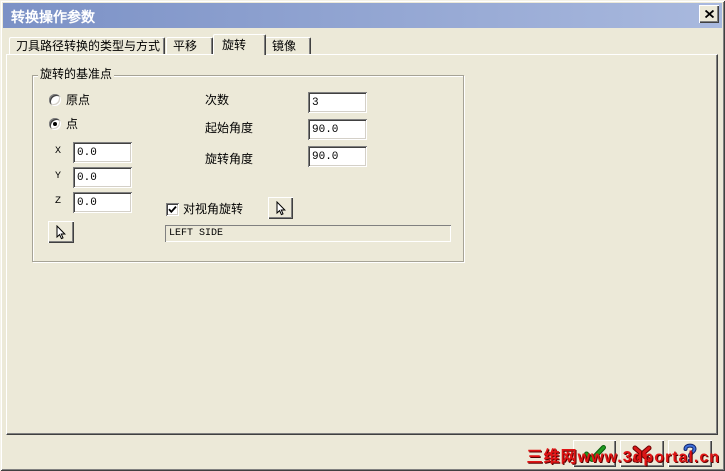 The width and height of the screenshot is (725, 471). What do you see at coordinates (53, 18) in the screenshot?
I see `window-title: 转换操作参数` at bounding box center [53, 18].